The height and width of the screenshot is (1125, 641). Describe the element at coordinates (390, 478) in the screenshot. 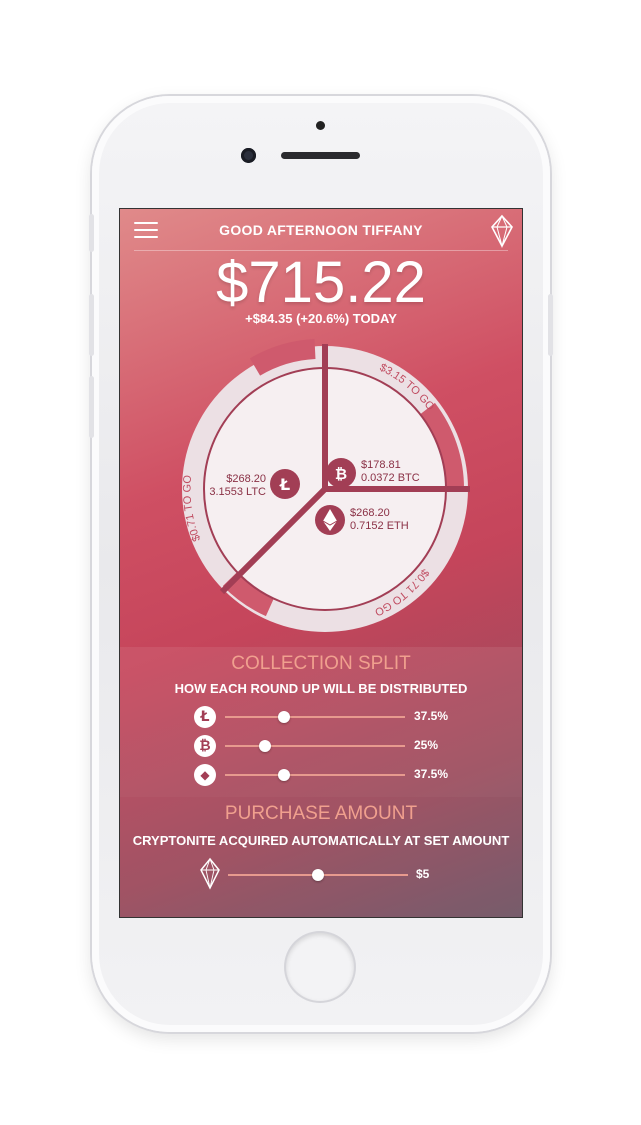

I see `btc-amount: 0.0372 BTC` at that location.